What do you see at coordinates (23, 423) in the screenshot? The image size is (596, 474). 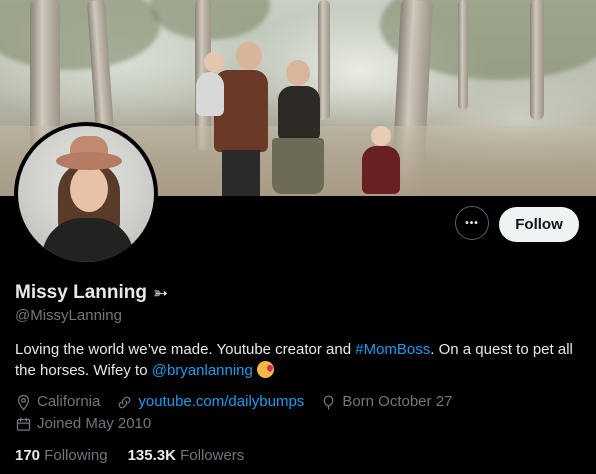 I see `calendar-icon` at bounding box center [23, 423].